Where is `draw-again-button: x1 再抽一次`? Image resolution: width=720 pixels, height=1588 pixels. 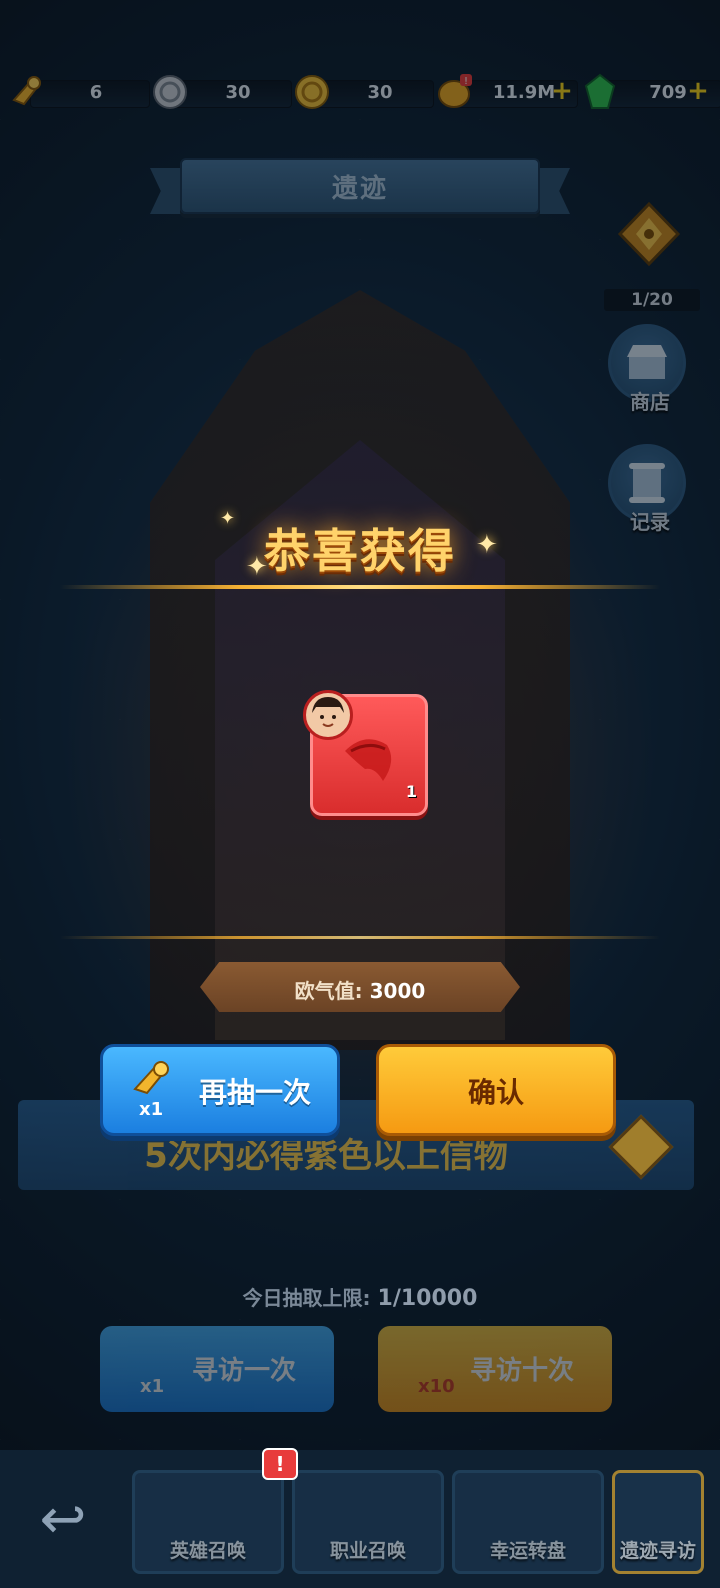 draw-again-button: x1 再抽一次 is located at coordinates (220, 1090).